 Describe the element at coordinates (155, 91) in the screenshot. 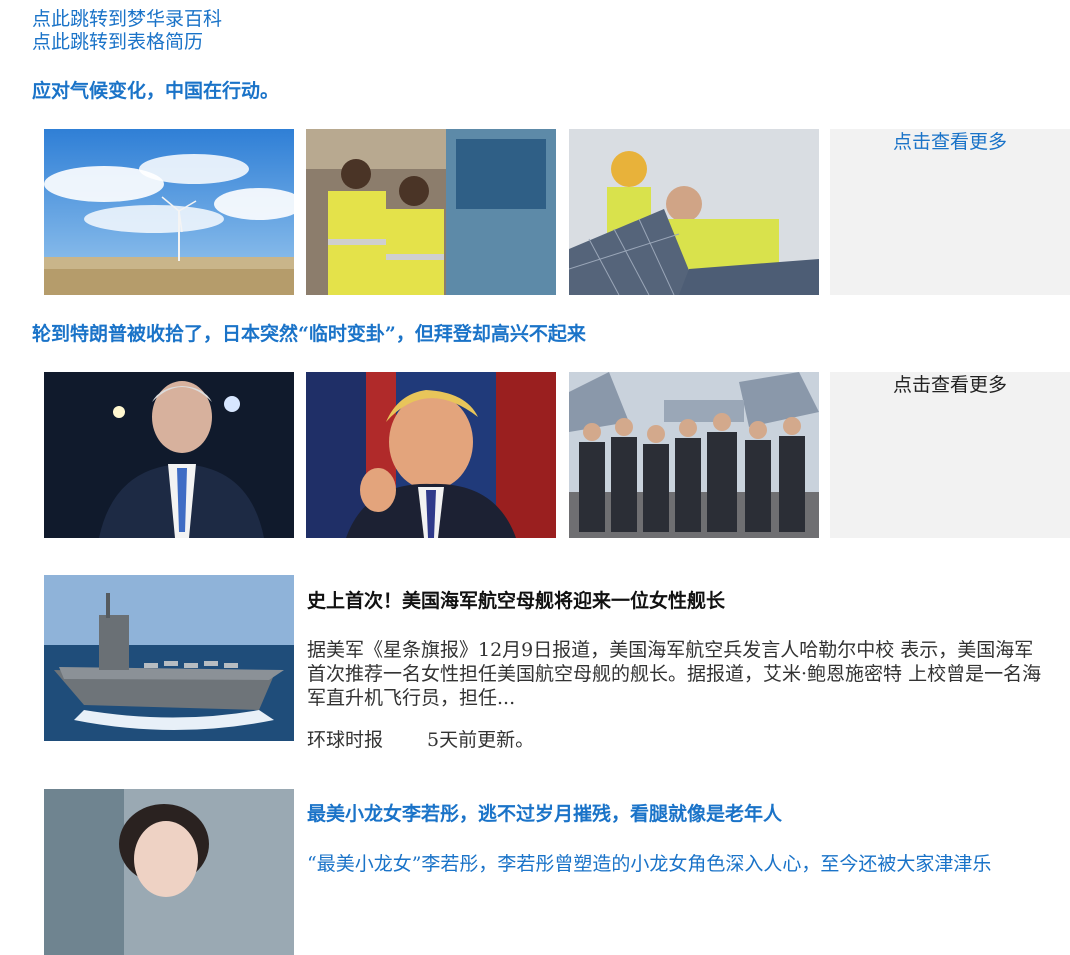

I see `section-title-climate: 应对气候变化，中国在行动。` at that location.